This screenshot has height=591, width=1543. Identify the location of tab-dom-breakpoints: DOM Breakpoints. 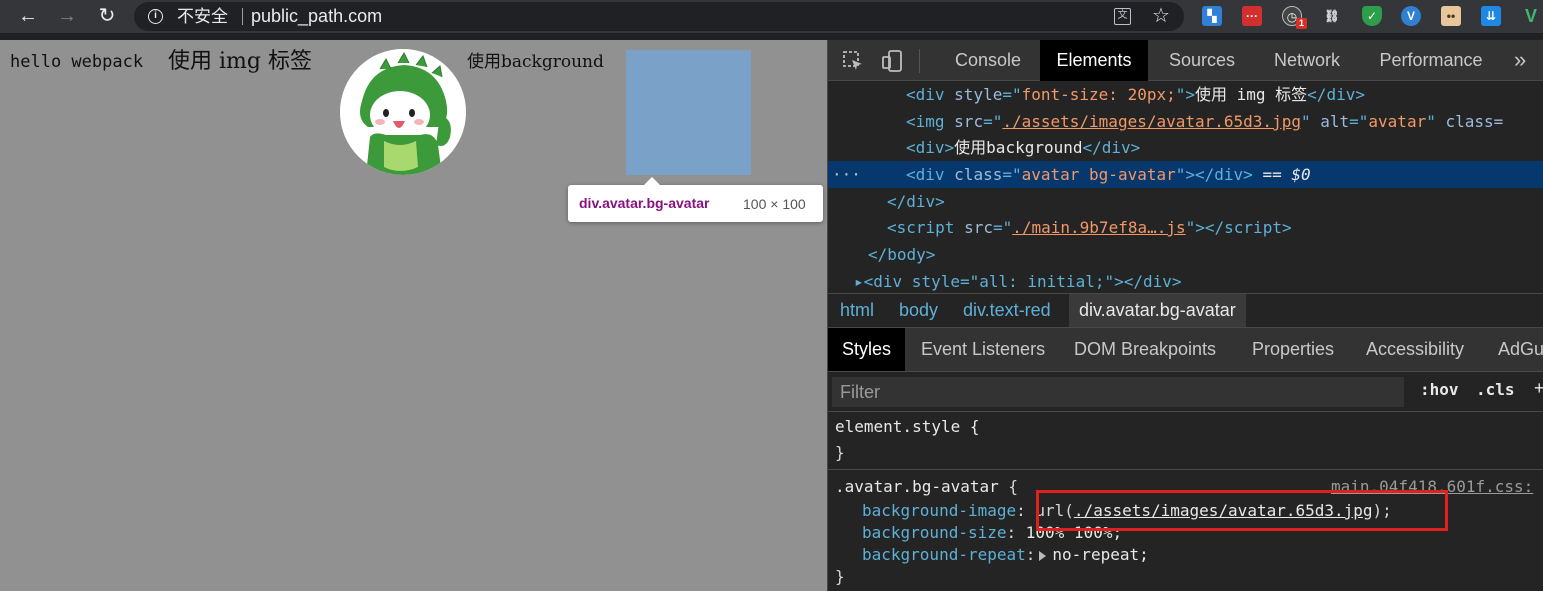
(1145, 349).